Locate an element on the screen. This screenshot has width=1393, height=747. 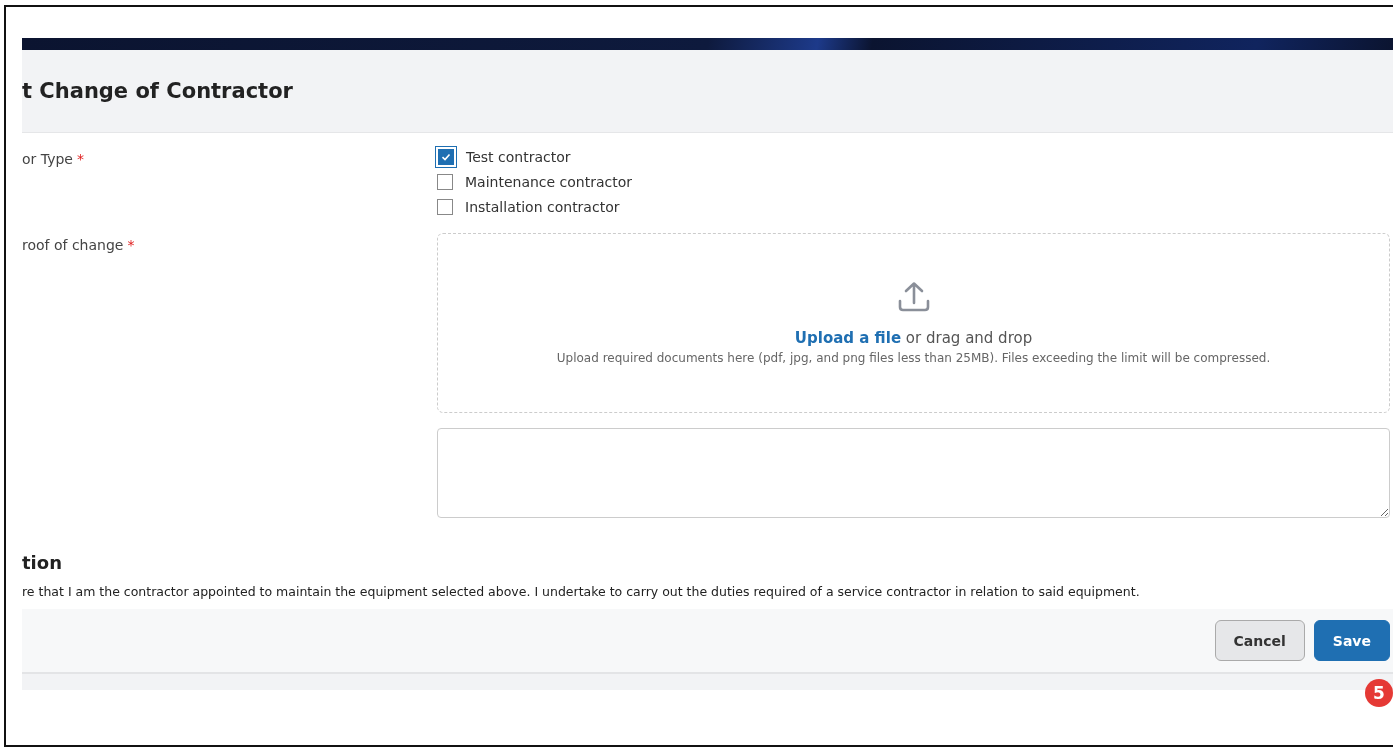
checkbox-option: Installation contractor is located at coordinates (913, 207).